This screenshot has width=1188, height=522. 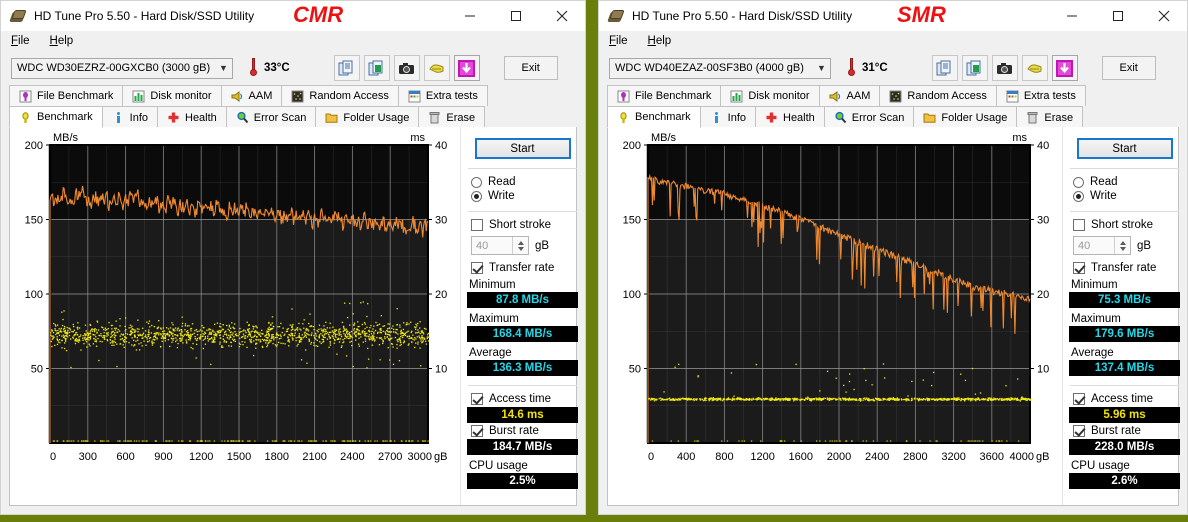 I want to click on minimum-value-box: 87.8 MB/s, so click(x=522, y=300).